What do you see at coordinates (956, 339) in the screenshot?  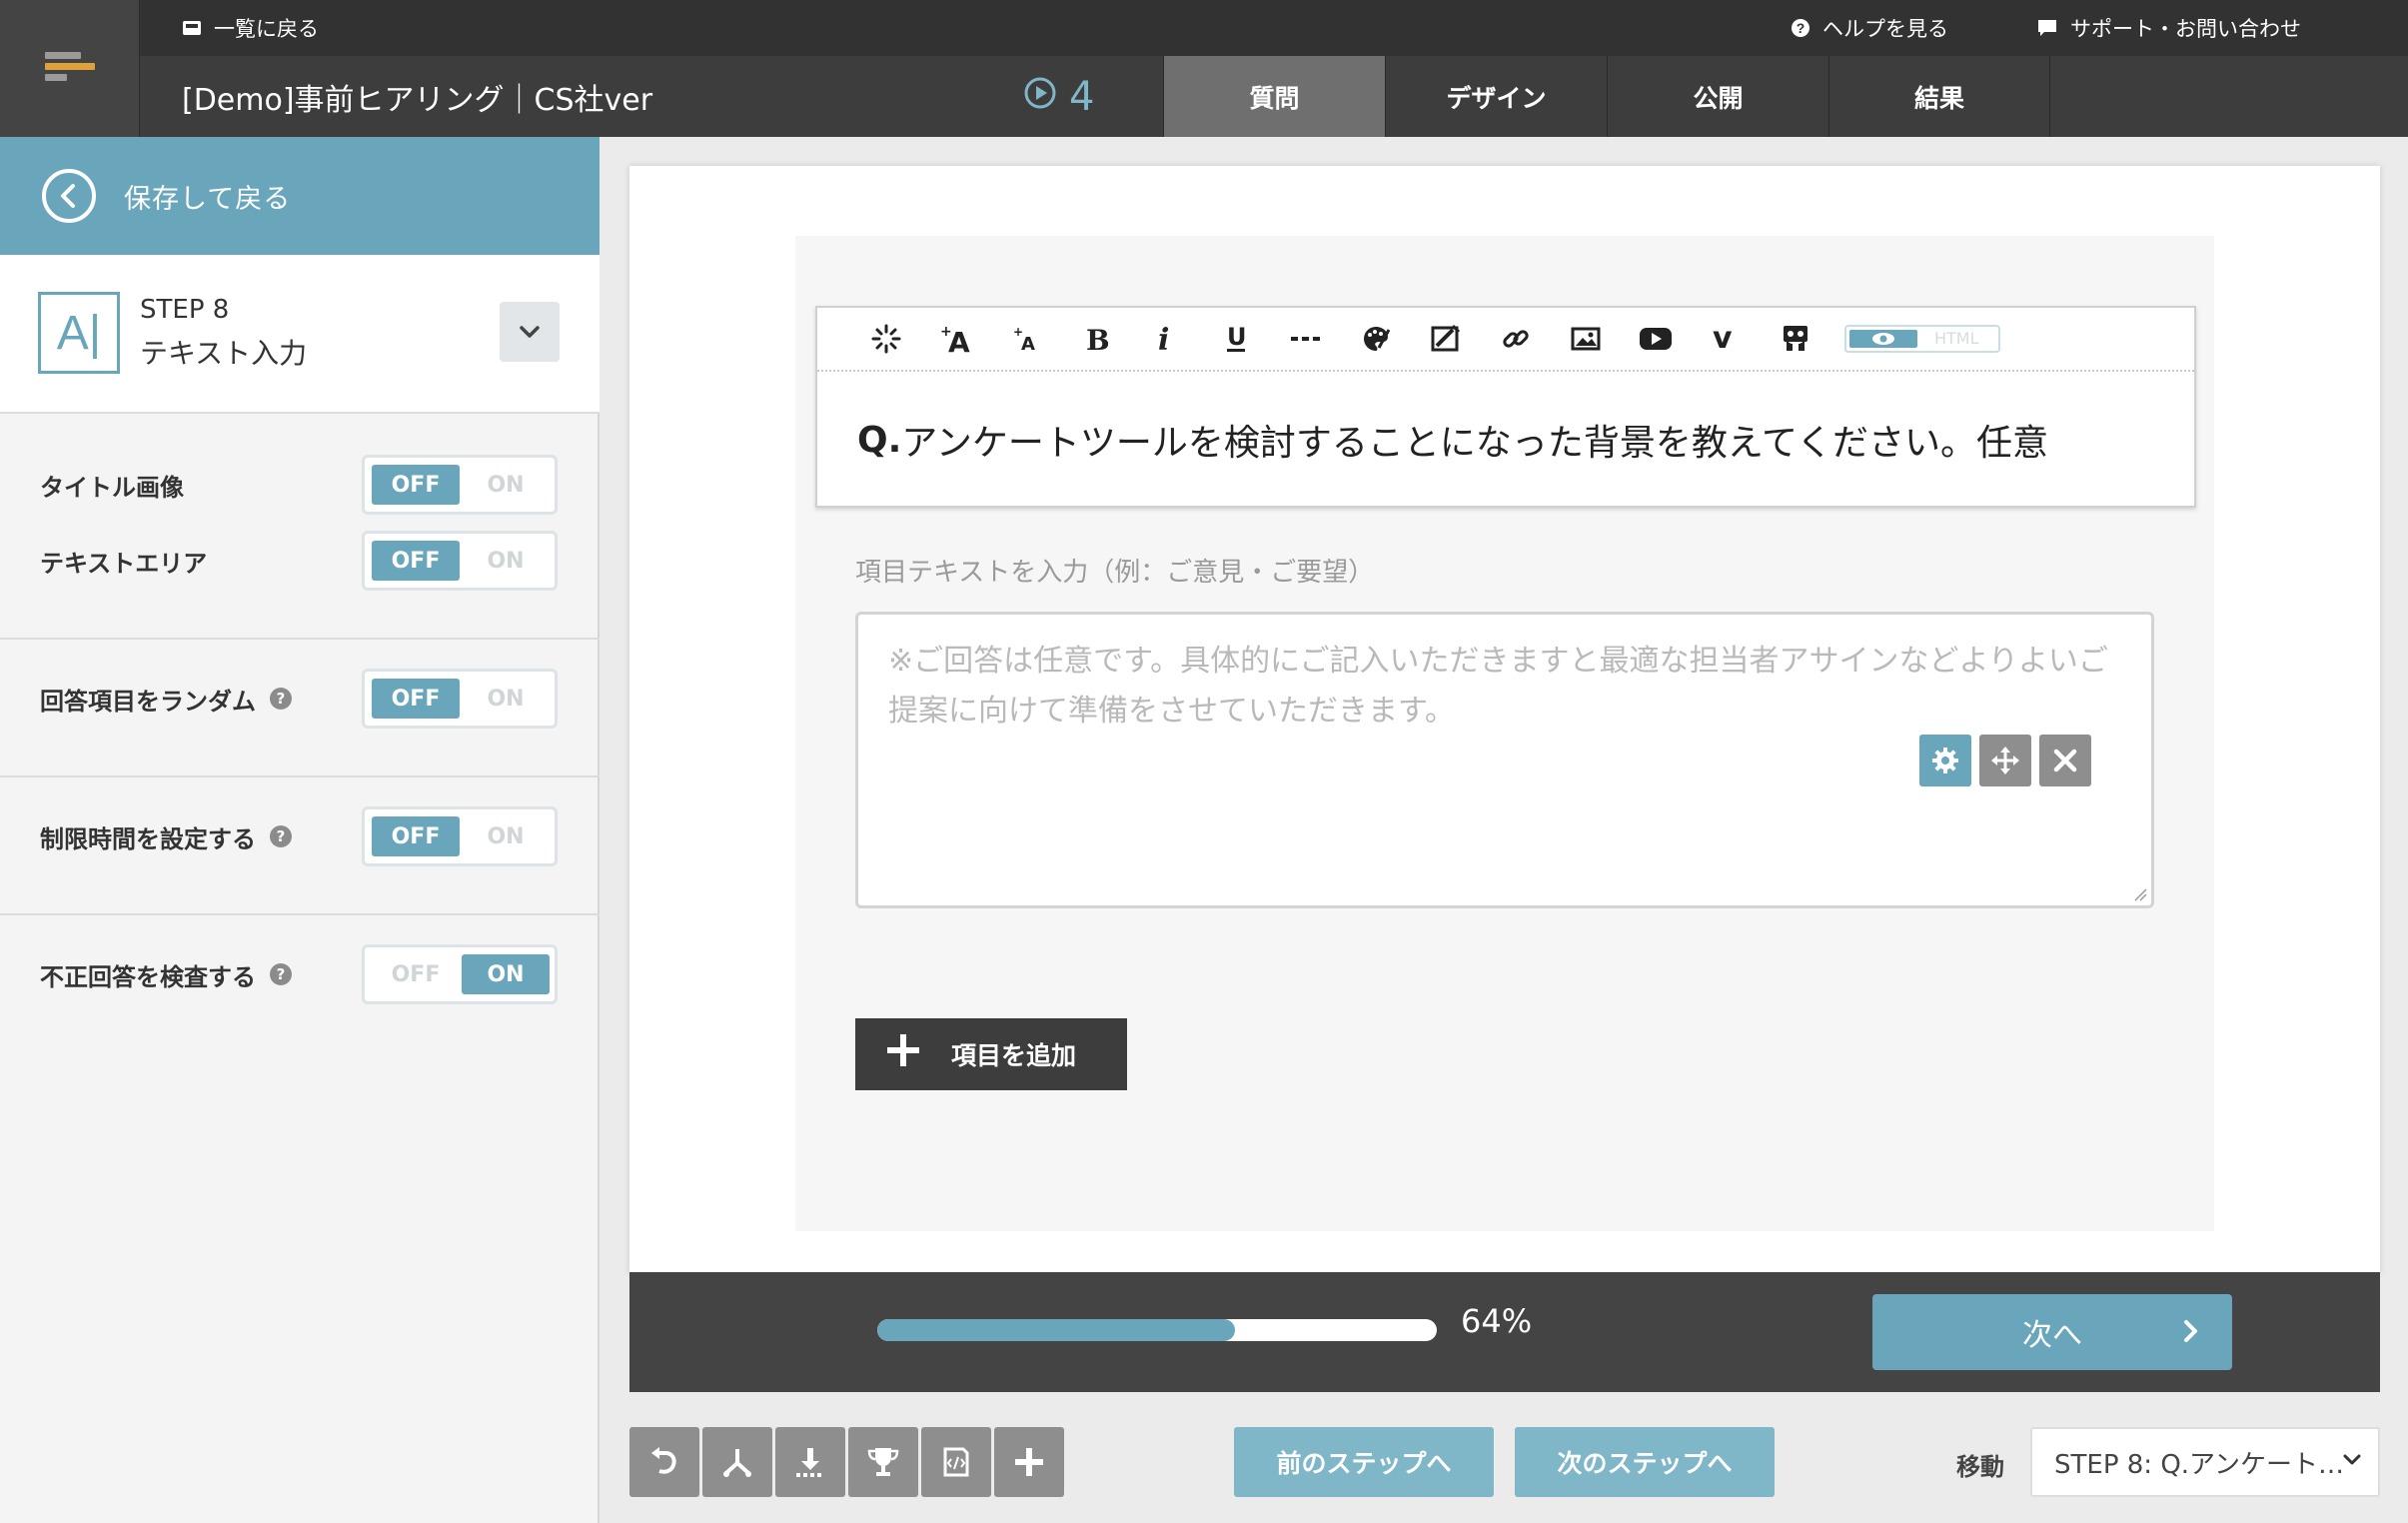 I see `font-size-up-icon: + A` at bounding box center [956, 339].